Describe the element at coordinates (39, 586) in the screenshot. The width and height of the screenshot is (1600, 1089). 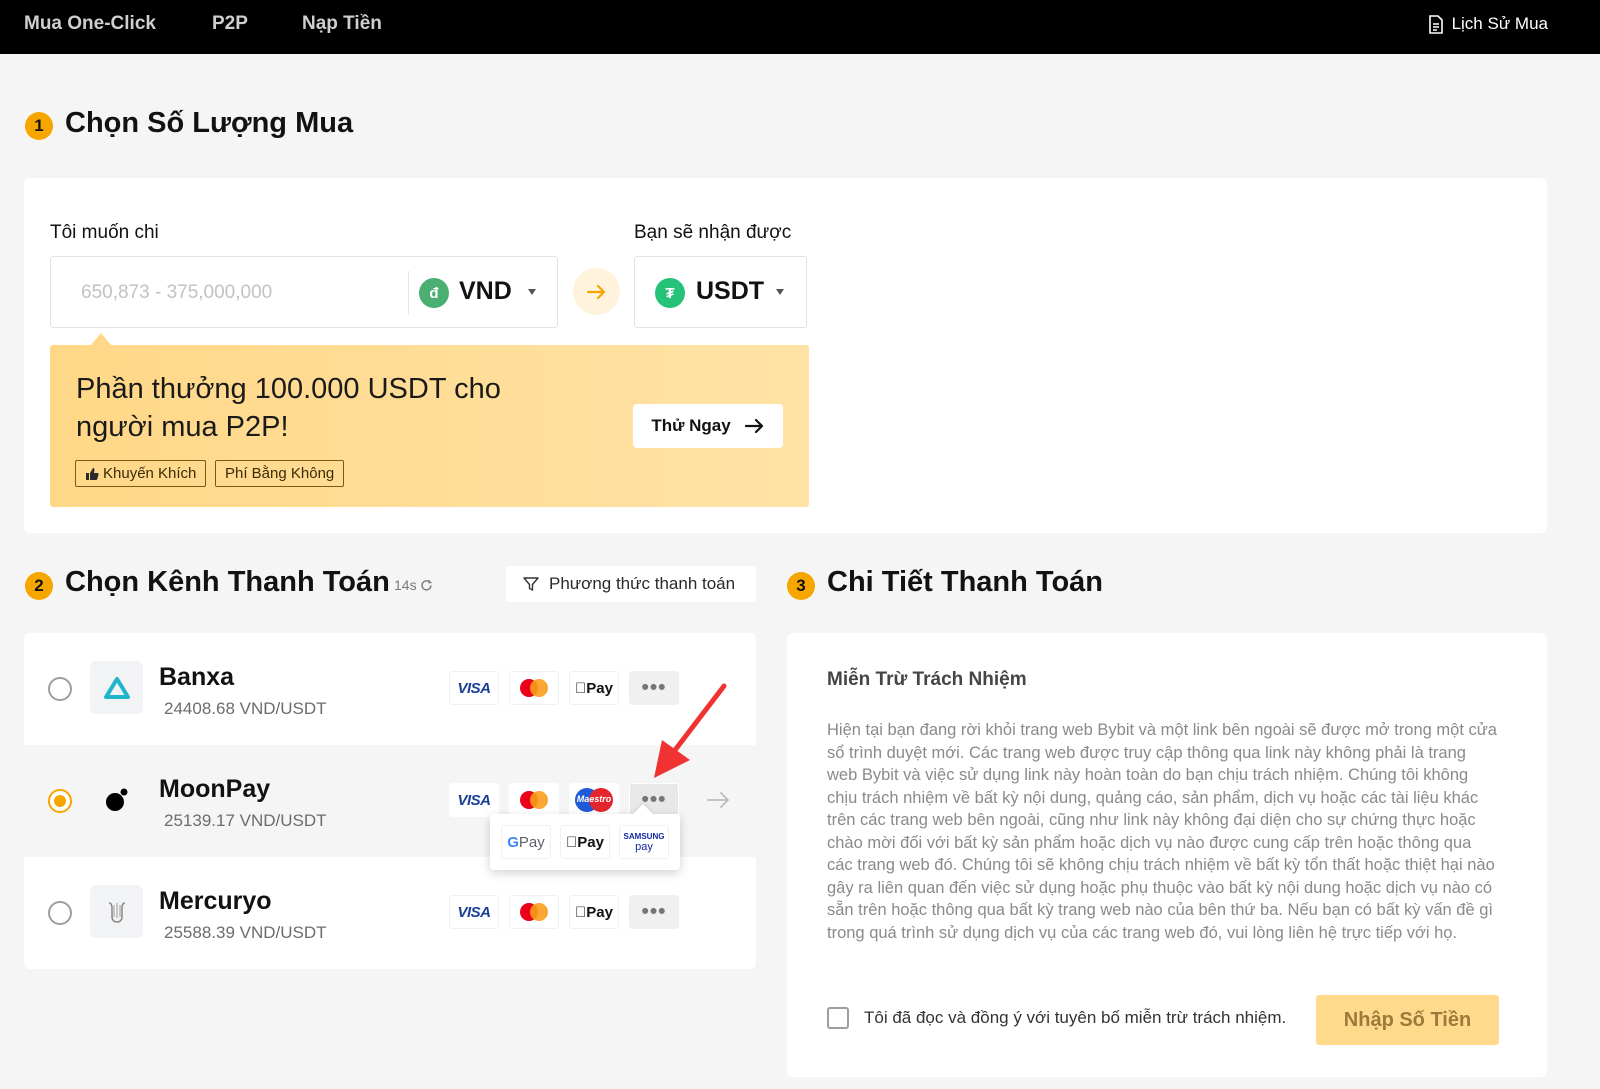
I see `step-2-badge: 2` at that location.